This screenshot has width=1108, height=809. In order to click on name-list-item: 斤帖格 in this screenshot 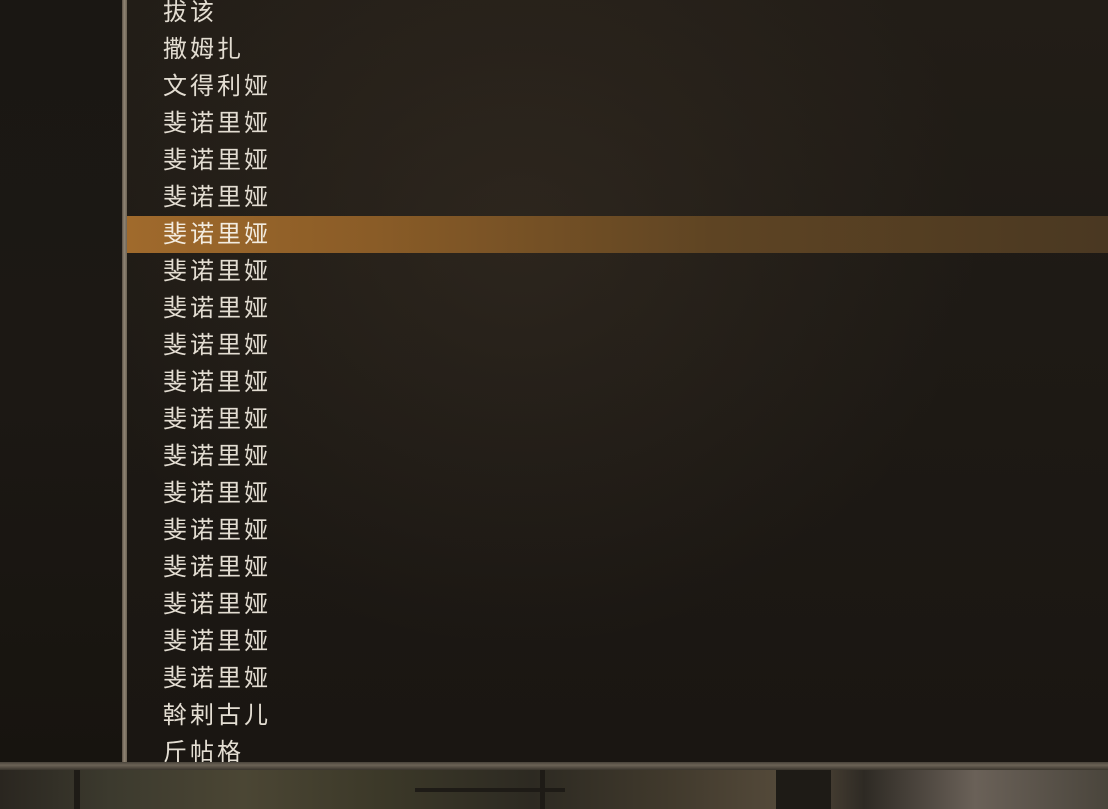, I will do `click(617, 748)`.